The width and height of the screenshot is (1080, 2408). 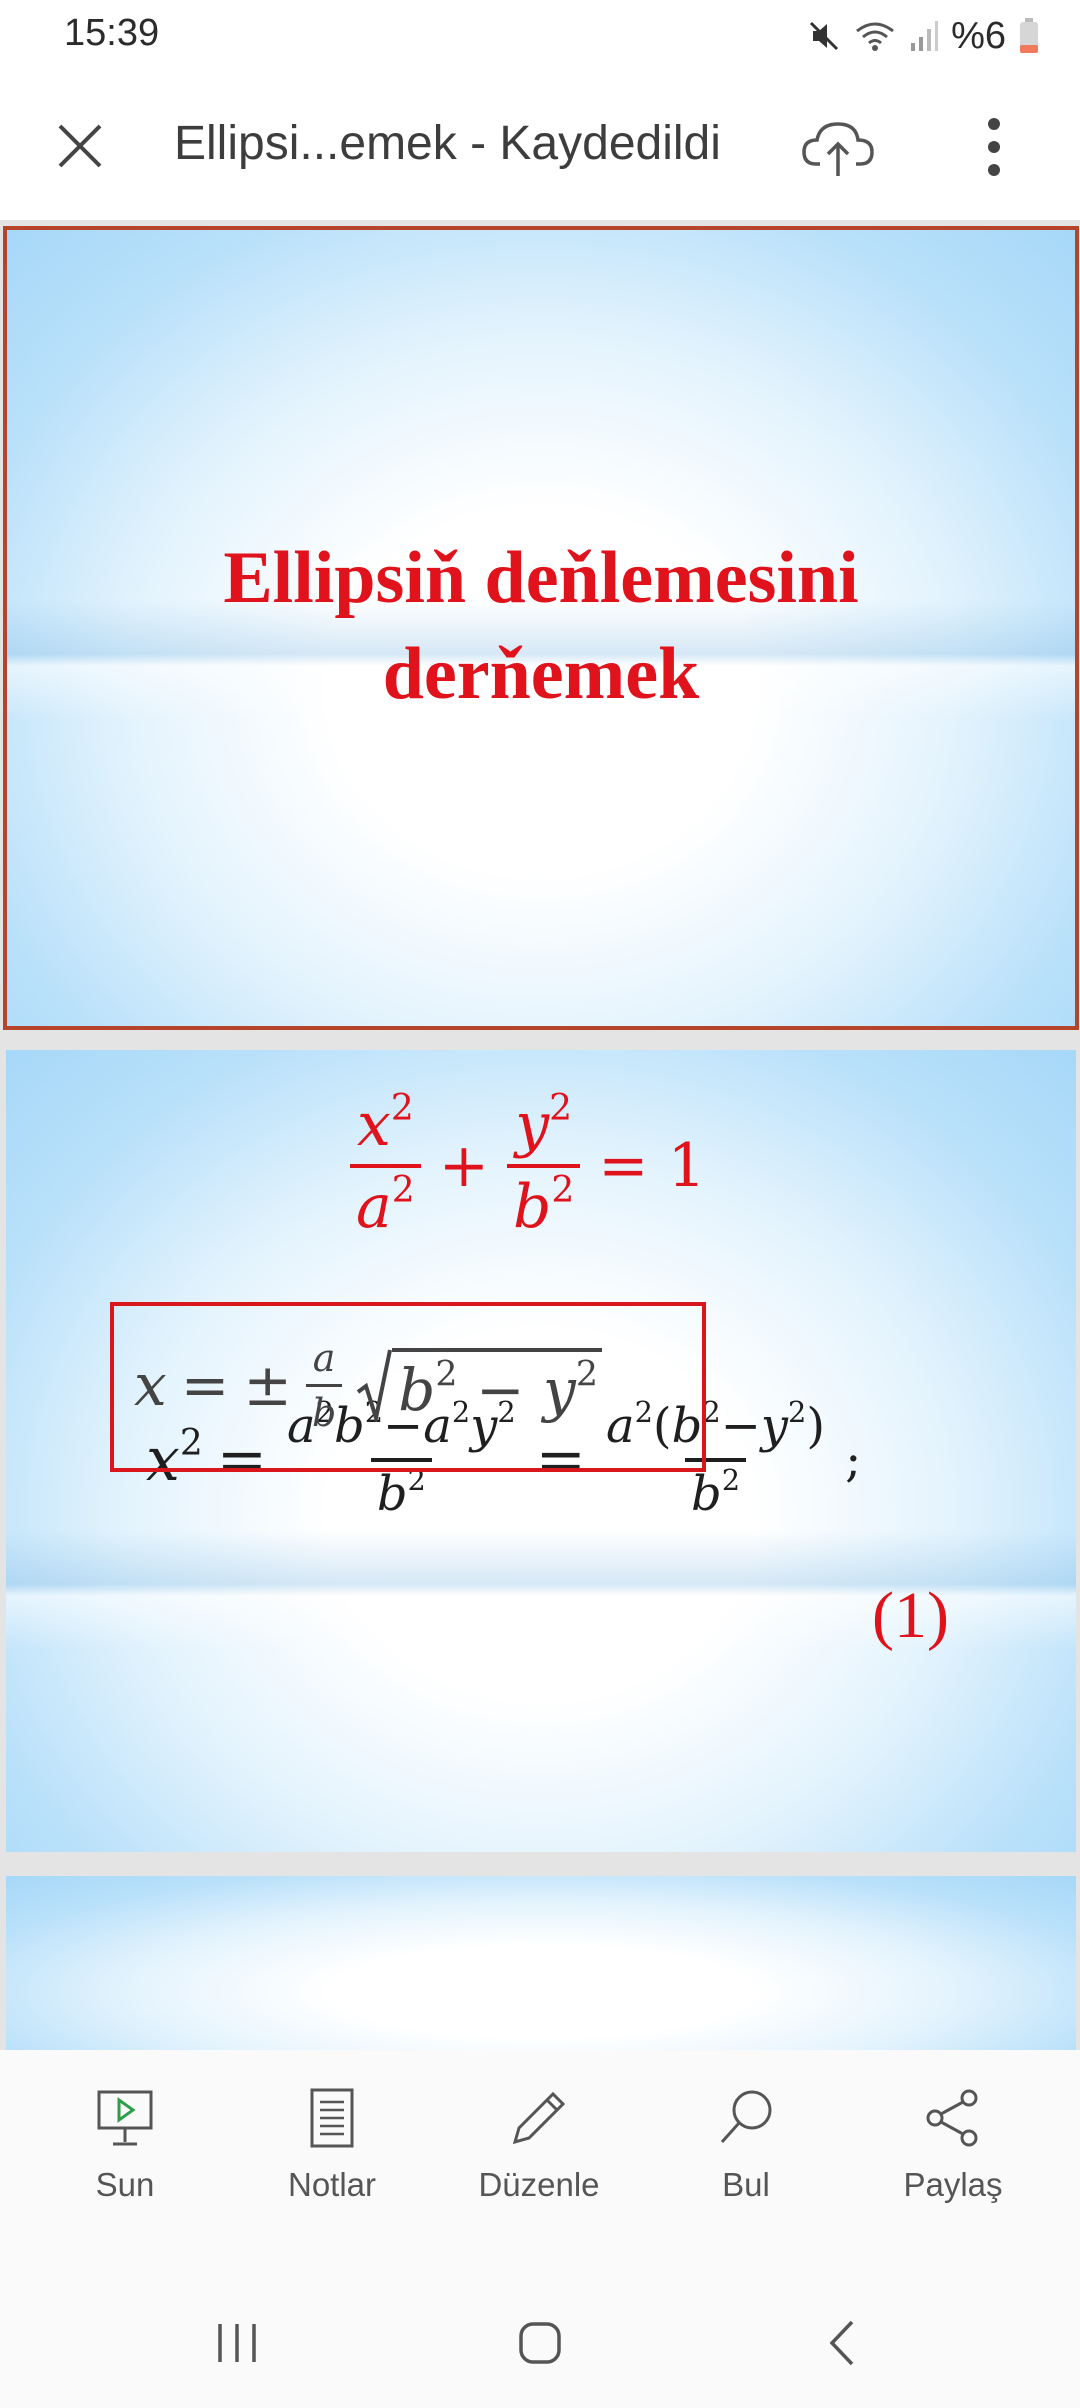 I want to click on recent-apps-icon, so click(x=237, y=2343).